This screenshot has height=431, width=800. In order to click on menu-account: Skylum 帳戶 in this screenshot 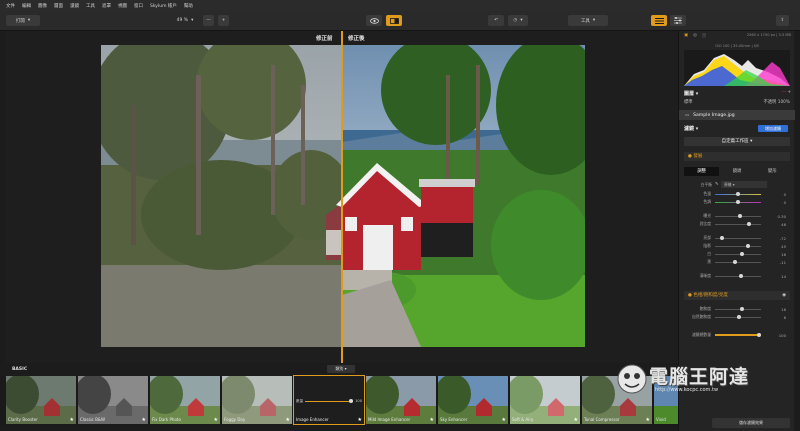, I will do `click(163, 6)`.